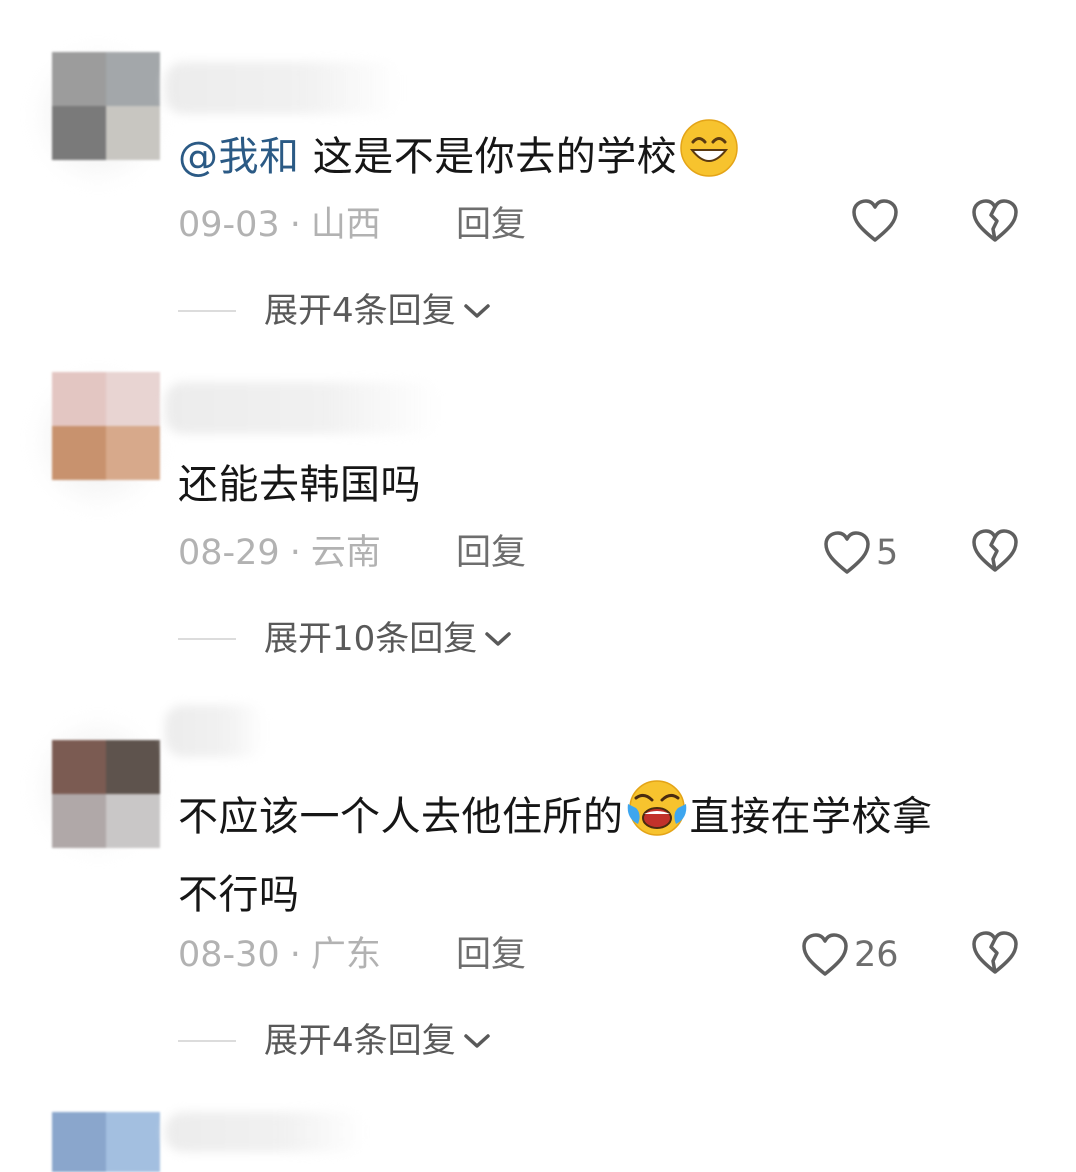 Image resolution: width=1076 pixels, height=1172 pixels. I want to click on comment-body: 不应该一个人去他住所的, so click(401, 817).